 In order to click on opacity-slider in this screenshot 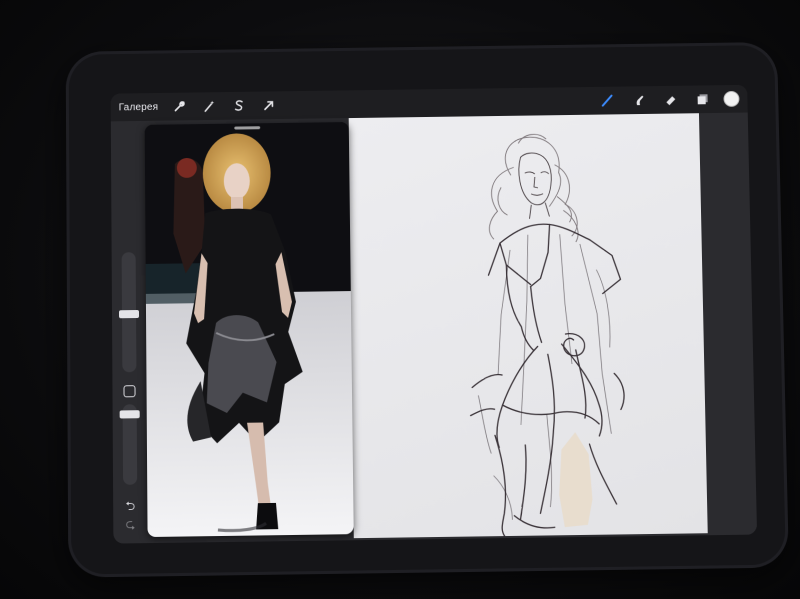, I will do `click(129, 444)`.